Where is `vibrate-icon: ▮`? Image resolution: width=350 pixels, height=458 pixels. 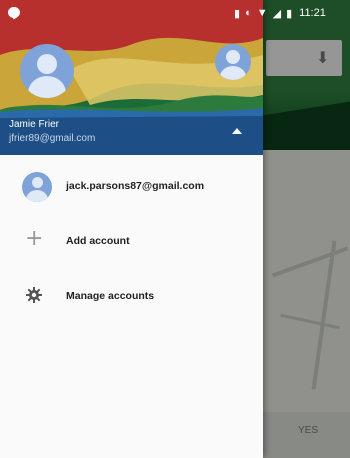
vibrate-icon: ▮ is located at coordinates (237, 13).